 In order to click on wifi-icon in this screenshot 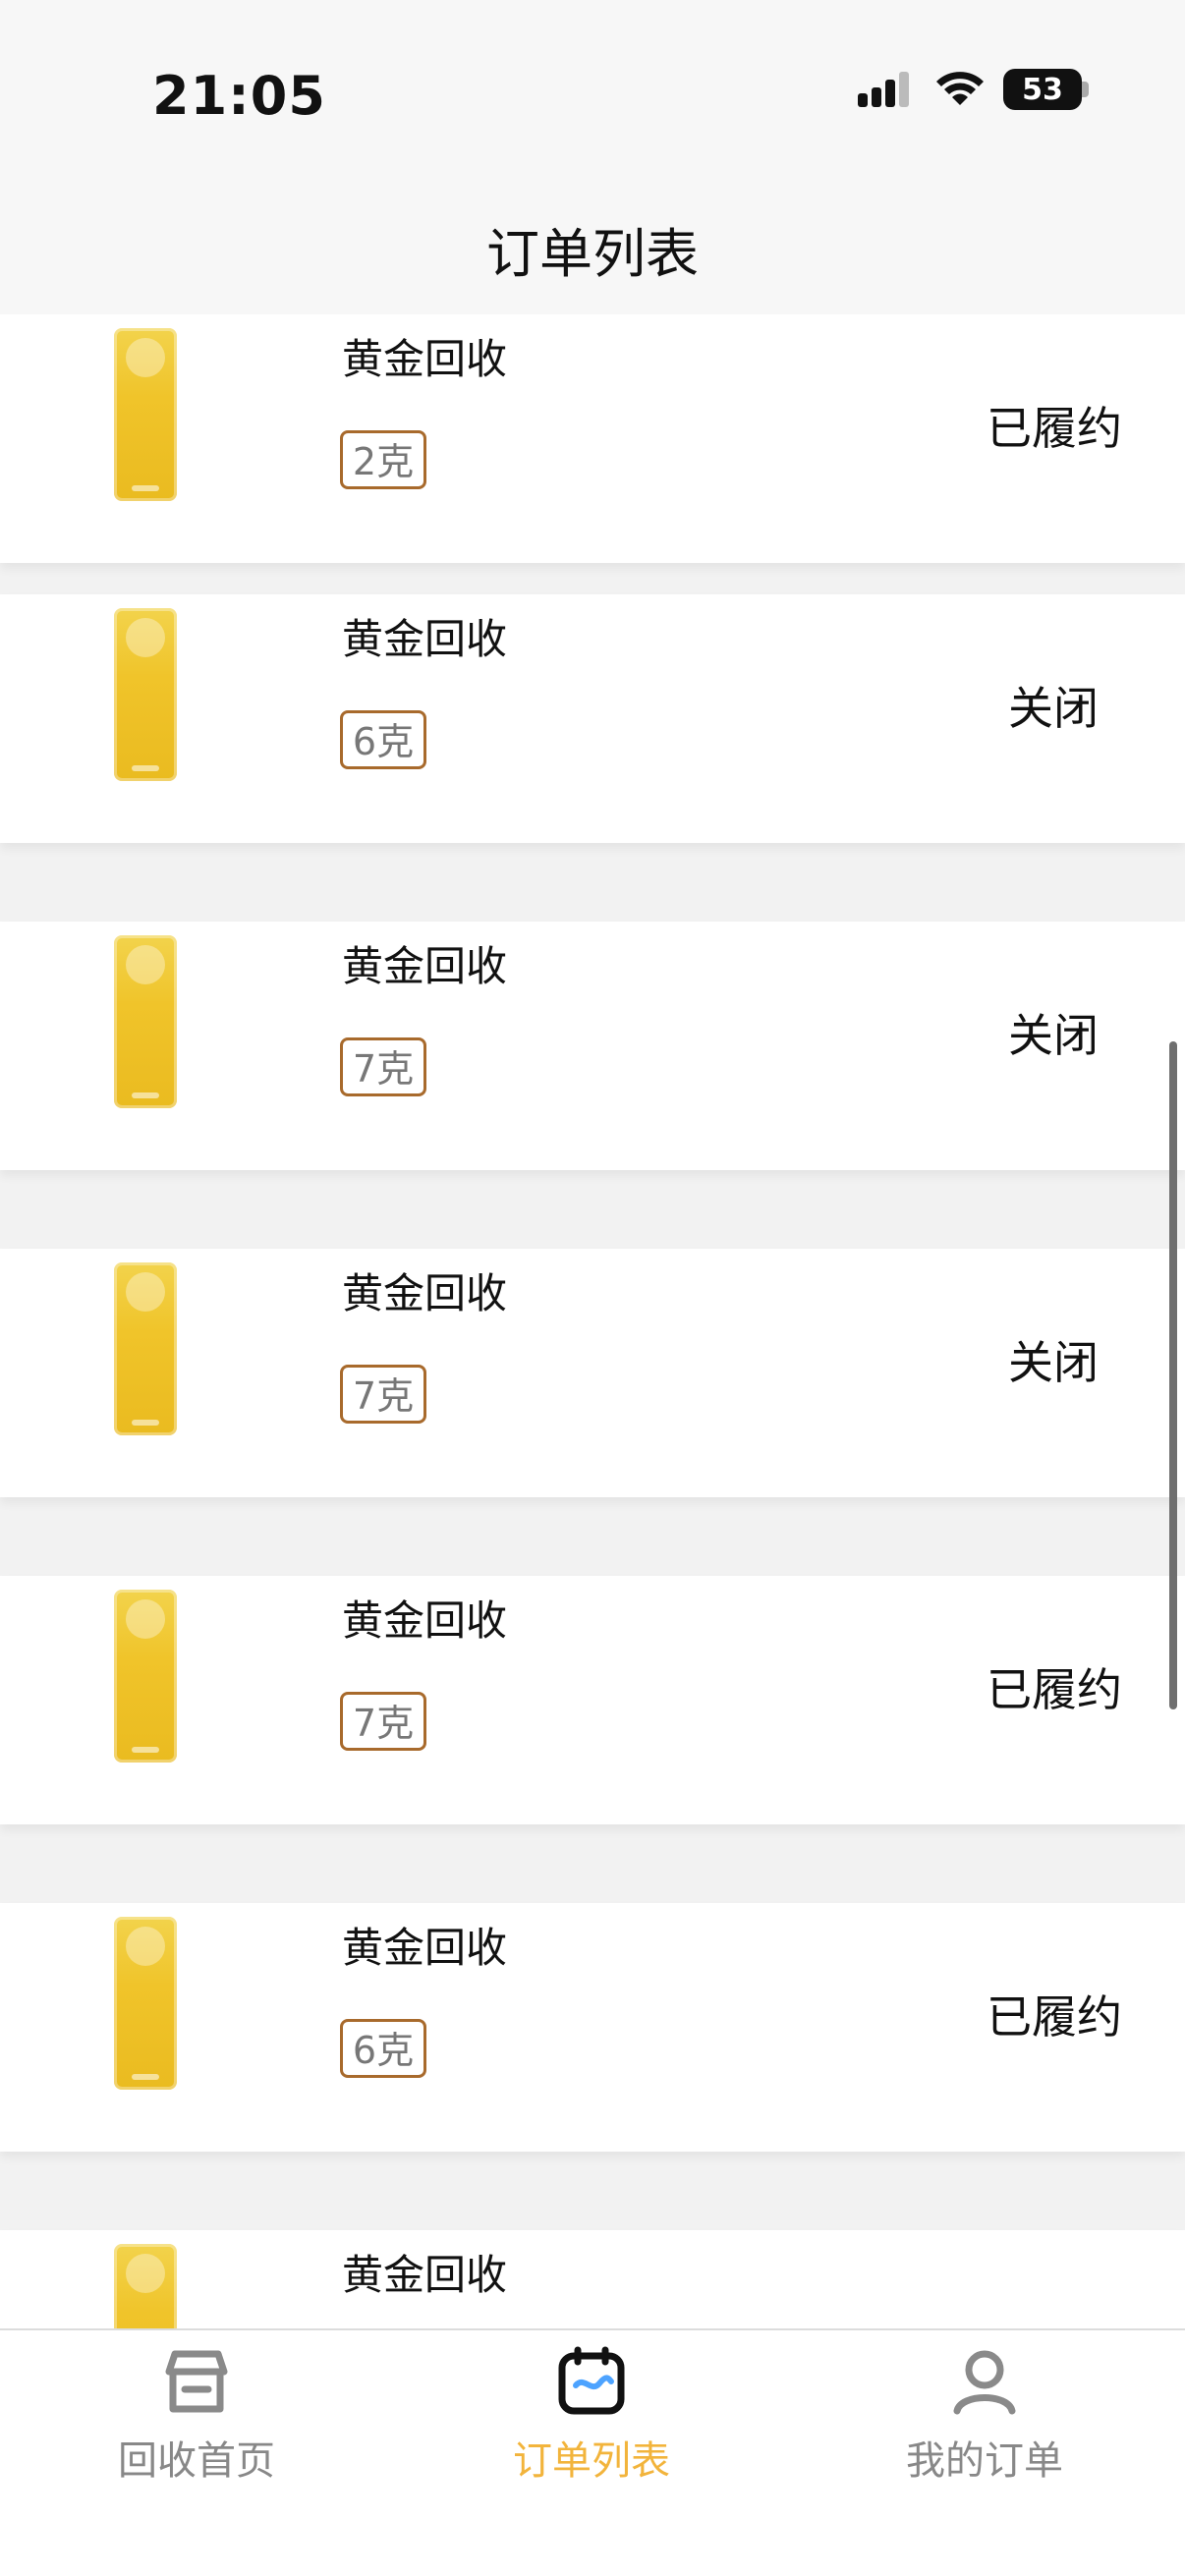, I will do `click(960, 88)`.